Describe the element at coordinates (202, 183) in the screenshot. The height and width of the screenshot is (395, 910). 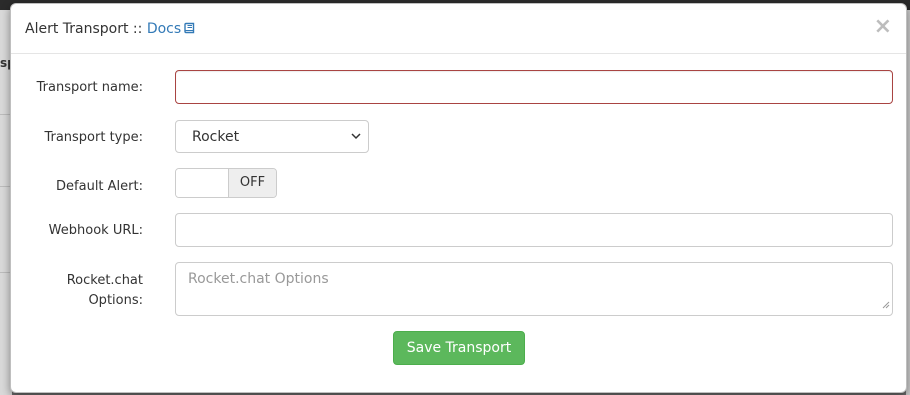
I see `toggle-handle` at that location.